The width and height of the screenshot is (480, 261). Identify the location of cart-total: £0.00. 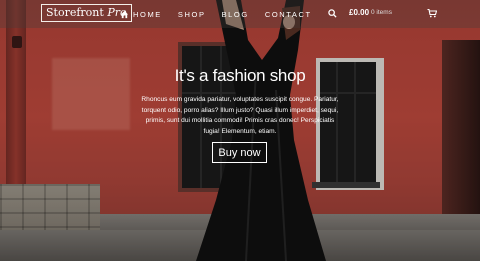
(359, 12).